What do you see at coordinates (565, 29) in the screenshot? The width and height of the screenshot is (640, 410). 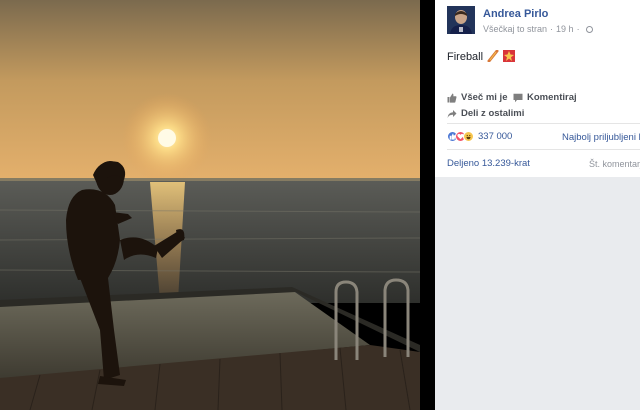 I see `post-time: 19 h` at bounding box center [565, 29].